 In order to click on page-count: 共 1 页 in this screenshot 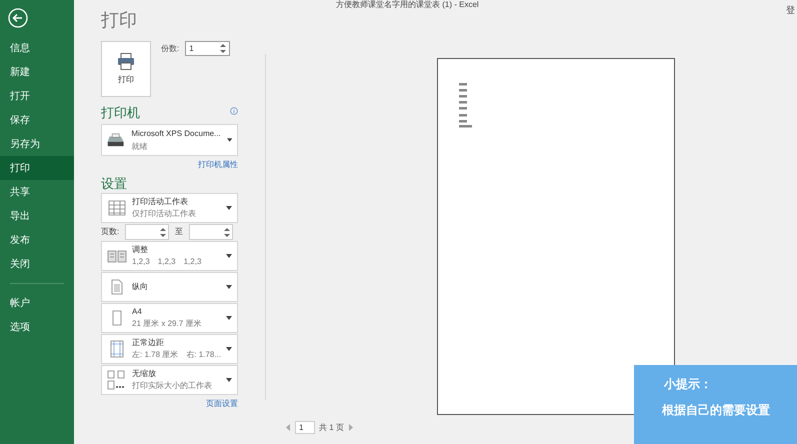, I will do `click(331, 428)`.